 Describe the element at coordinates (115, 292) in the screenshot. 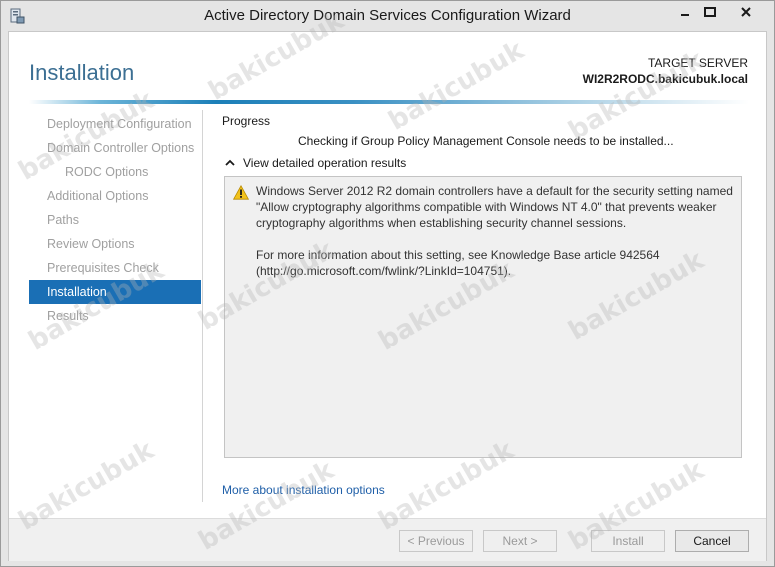

I see `sidebar-item-installation: Installation` at that location.